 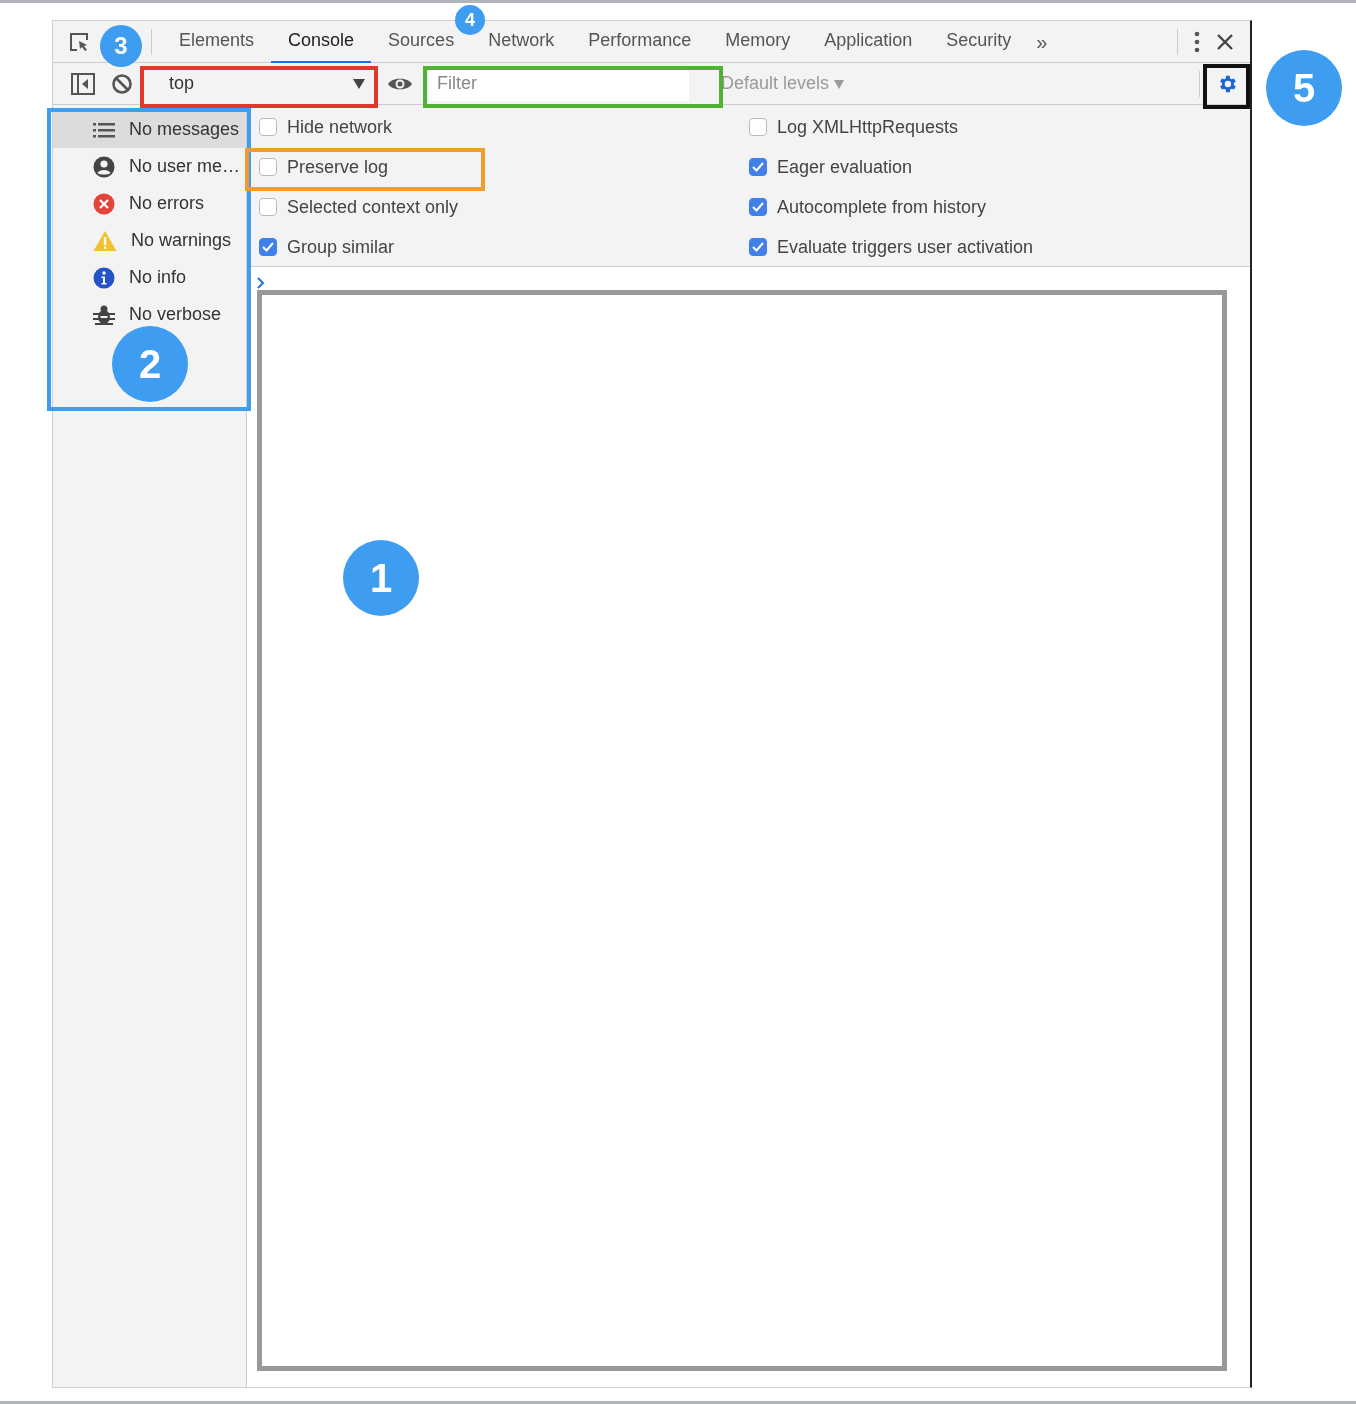 I want to click on checkbox-label: Group similar, so click(x=341, y=247).